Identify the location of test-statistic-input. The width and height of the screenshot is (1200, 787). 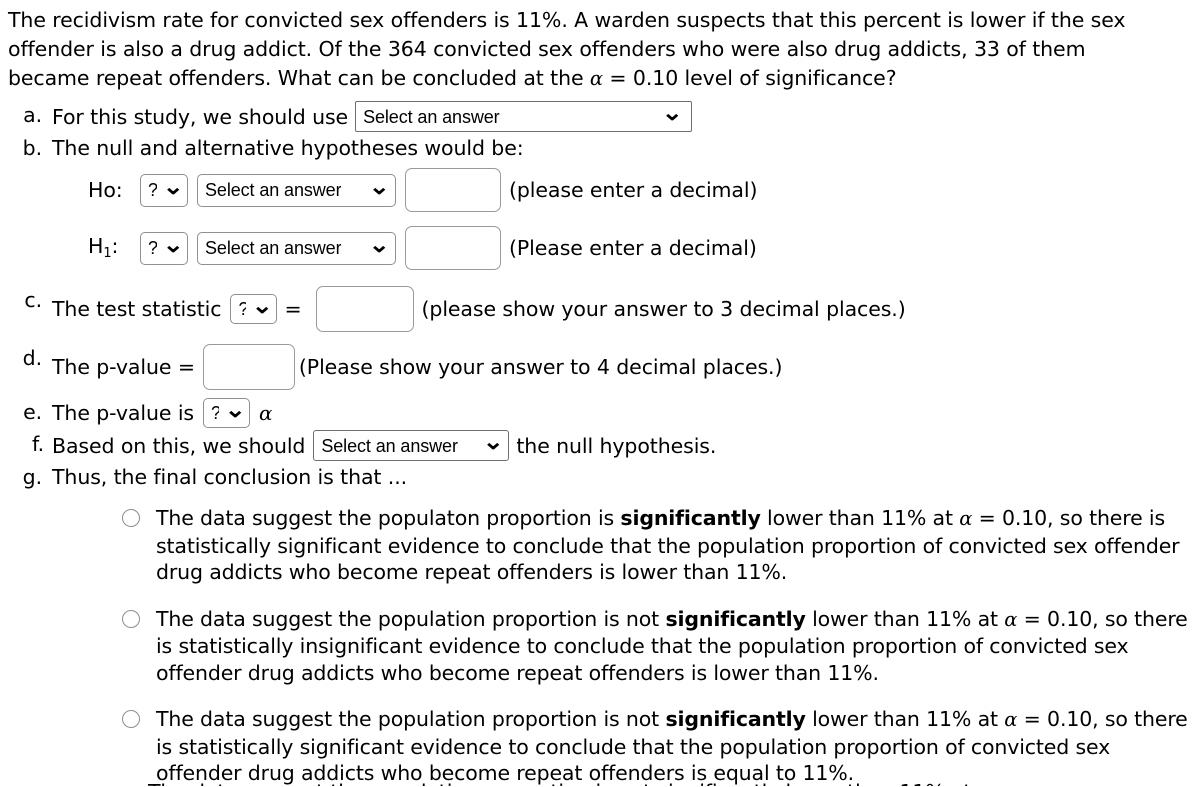
(364, 309).